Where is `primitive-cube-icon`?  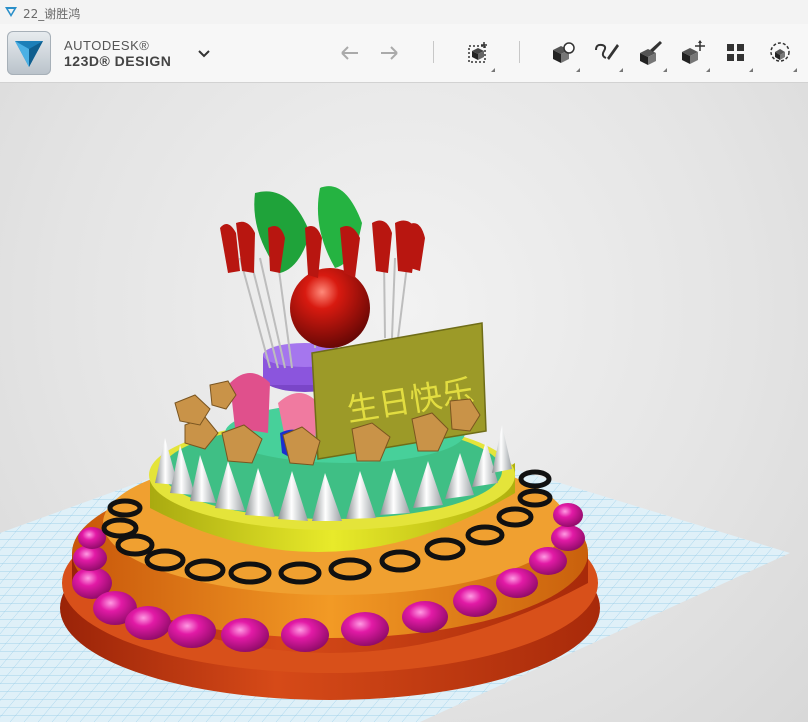
primitive-cube-icon is located at coordinates (564, 52).